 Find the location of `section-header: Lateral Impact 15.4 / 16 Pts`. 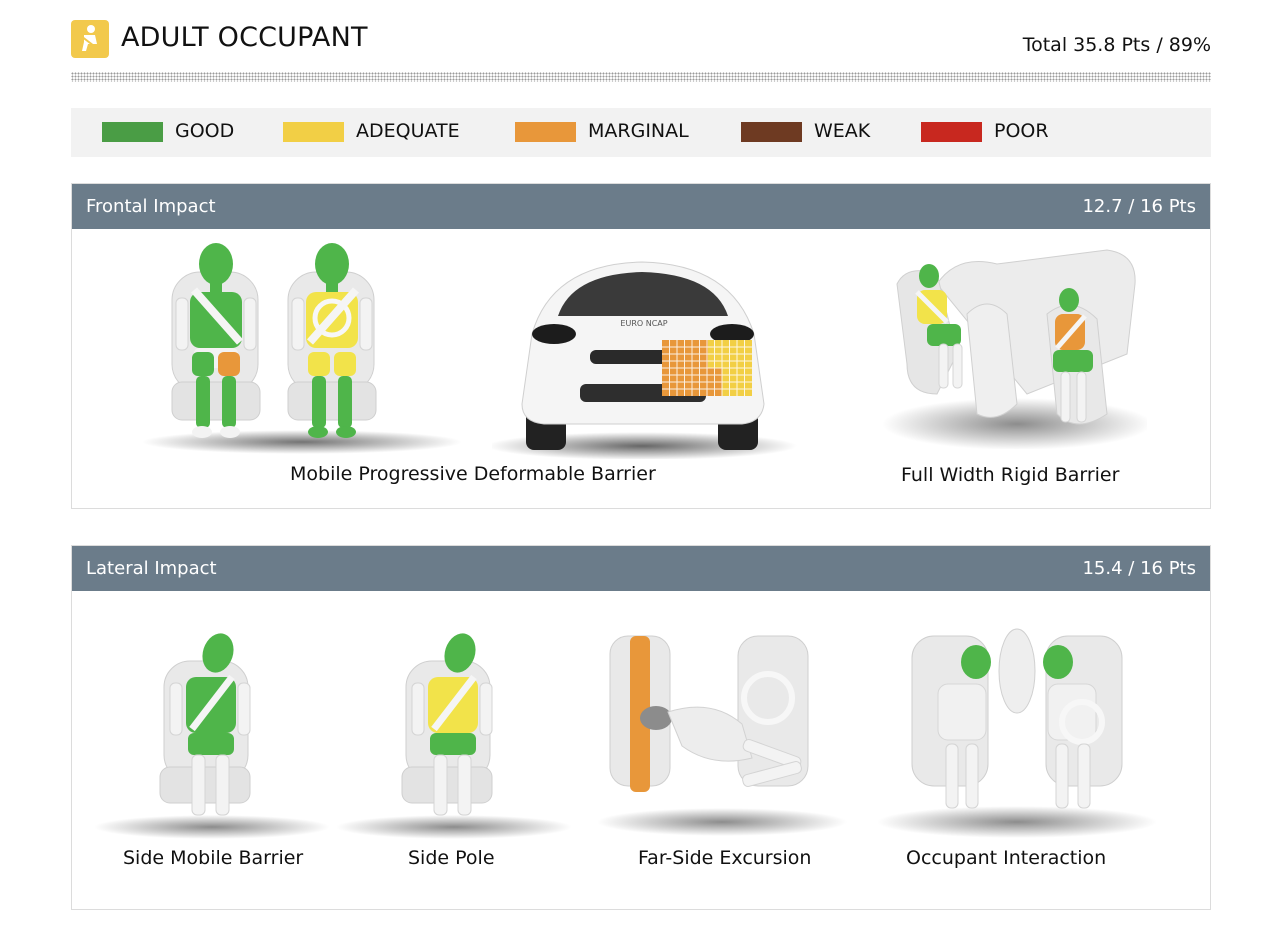

section-header: Lateral Impact 15.4 / 16 Pts is located at coordinates (641, 568).